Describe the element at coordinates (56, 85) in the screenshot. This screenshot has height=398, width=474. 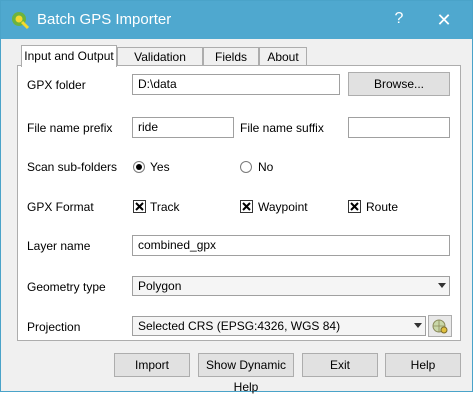
I see `gpx-folder-label: GPX folder` at that location.